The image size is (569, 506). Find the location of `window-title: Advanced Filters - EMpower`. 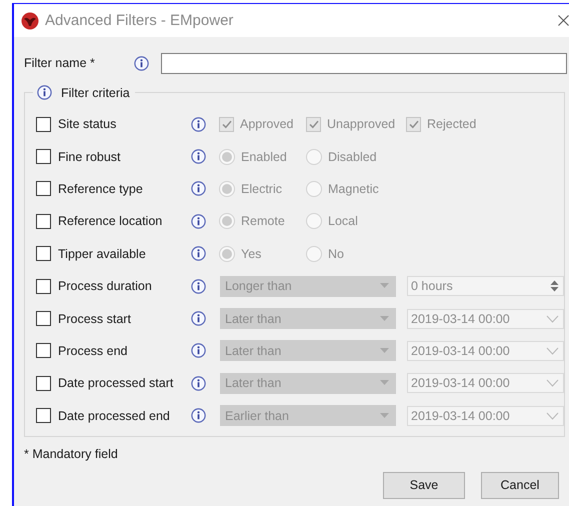

window-title: Advanced Filters - EMpower is located at coordinates (139, 20).